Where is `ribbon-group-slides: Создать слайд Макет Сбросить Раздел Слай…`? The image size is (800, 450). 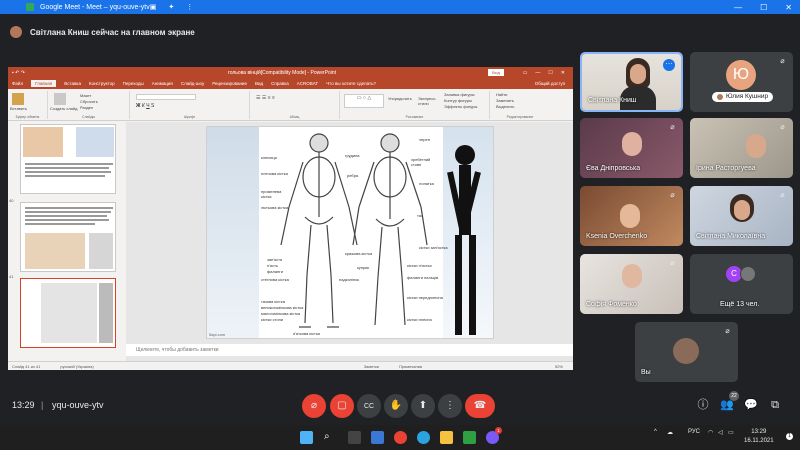 ribbon-group-slides: Создать слайд Макет Сбросить Раздел Слай… is located at coordinates (89, 105).